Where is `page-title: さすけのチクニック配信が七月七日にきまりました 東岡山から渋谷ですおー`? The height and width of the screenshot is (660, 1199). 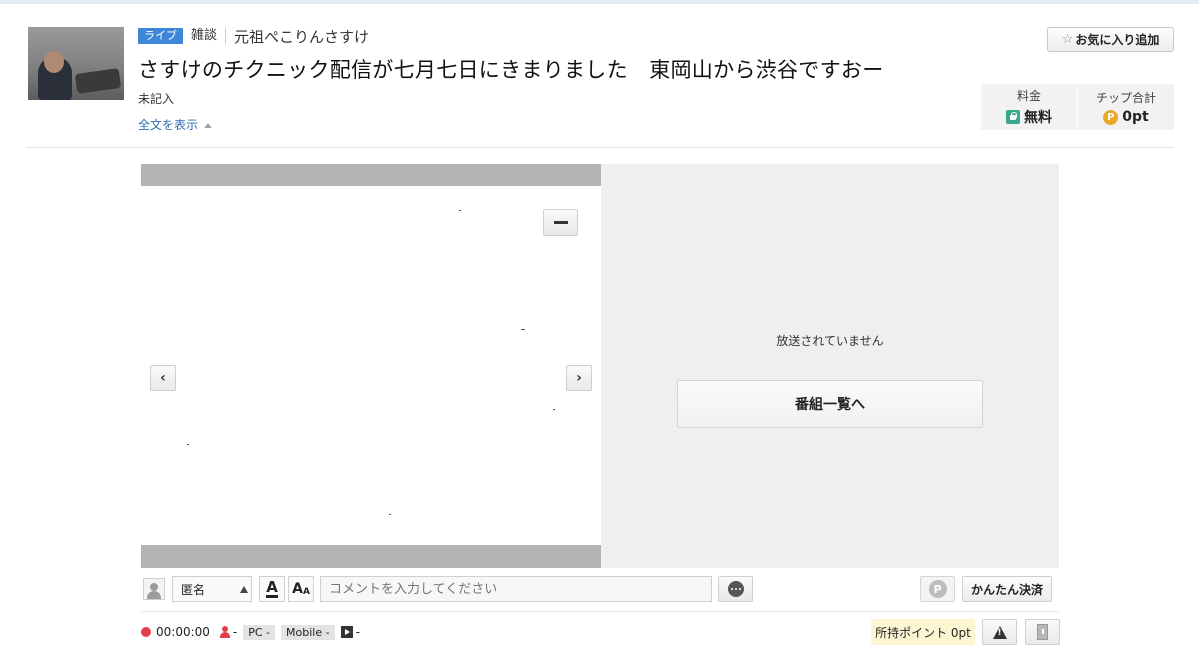 page-title: さすけのチクニック配信が七月七日にきまりました 東岡山から渋谷ですおー is located at coordinates (511, 70).